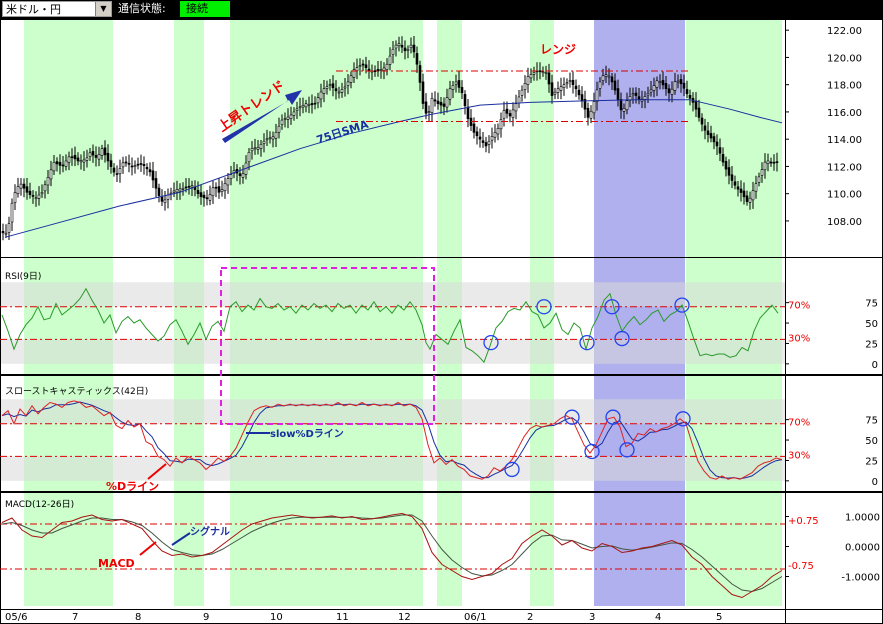 This screenshot has height=624, width=883. Describe the element at coordinates (860, 578) in the screenshot. I see `y-tick-label: -1.0000` at that location.